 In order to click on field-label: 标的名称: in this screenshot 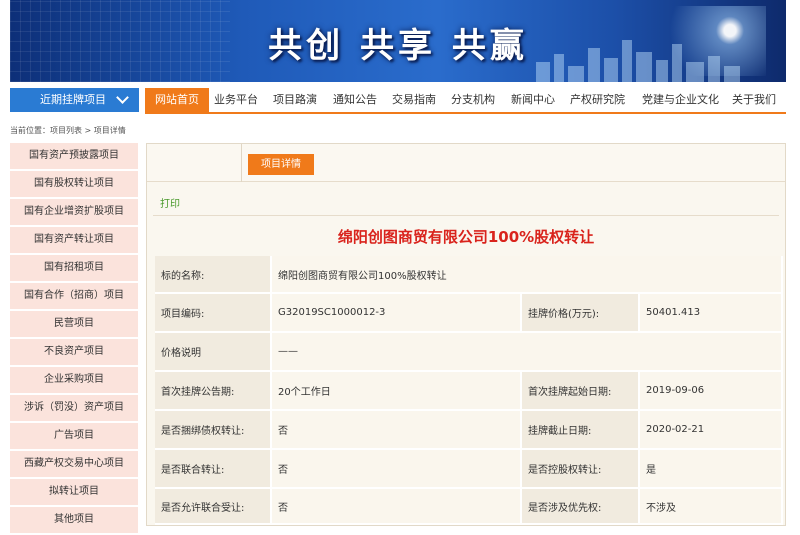, I will do `click(213, 275)`.